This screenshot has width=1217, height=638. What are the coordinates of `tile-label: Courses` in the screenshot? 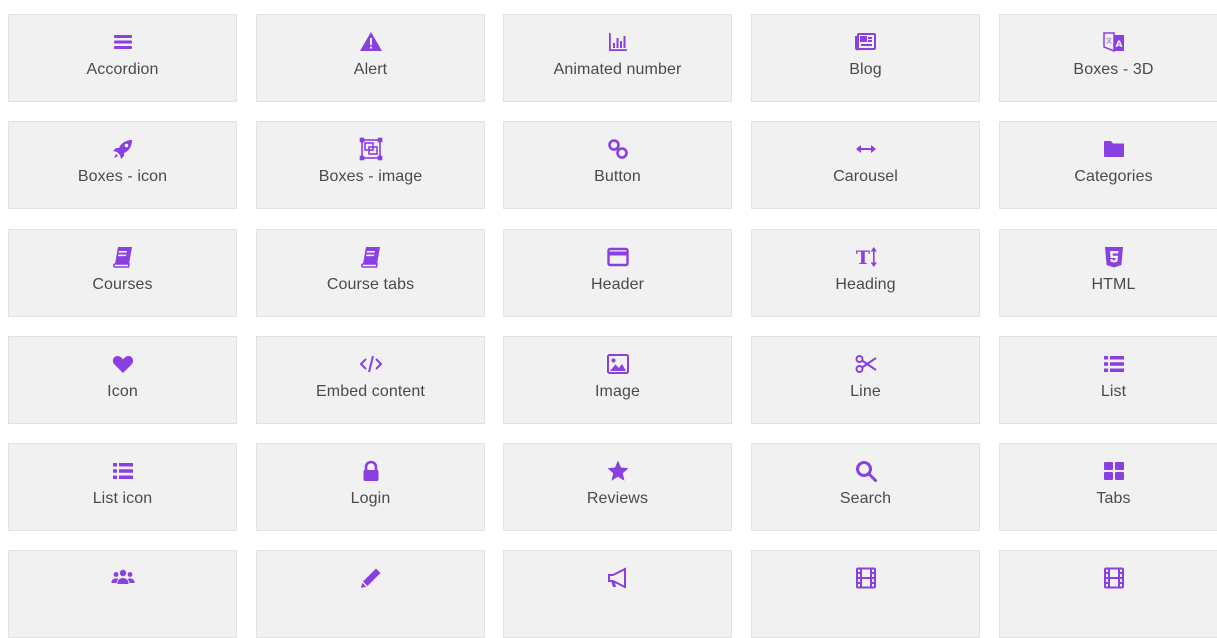 It's located at (122, 284).